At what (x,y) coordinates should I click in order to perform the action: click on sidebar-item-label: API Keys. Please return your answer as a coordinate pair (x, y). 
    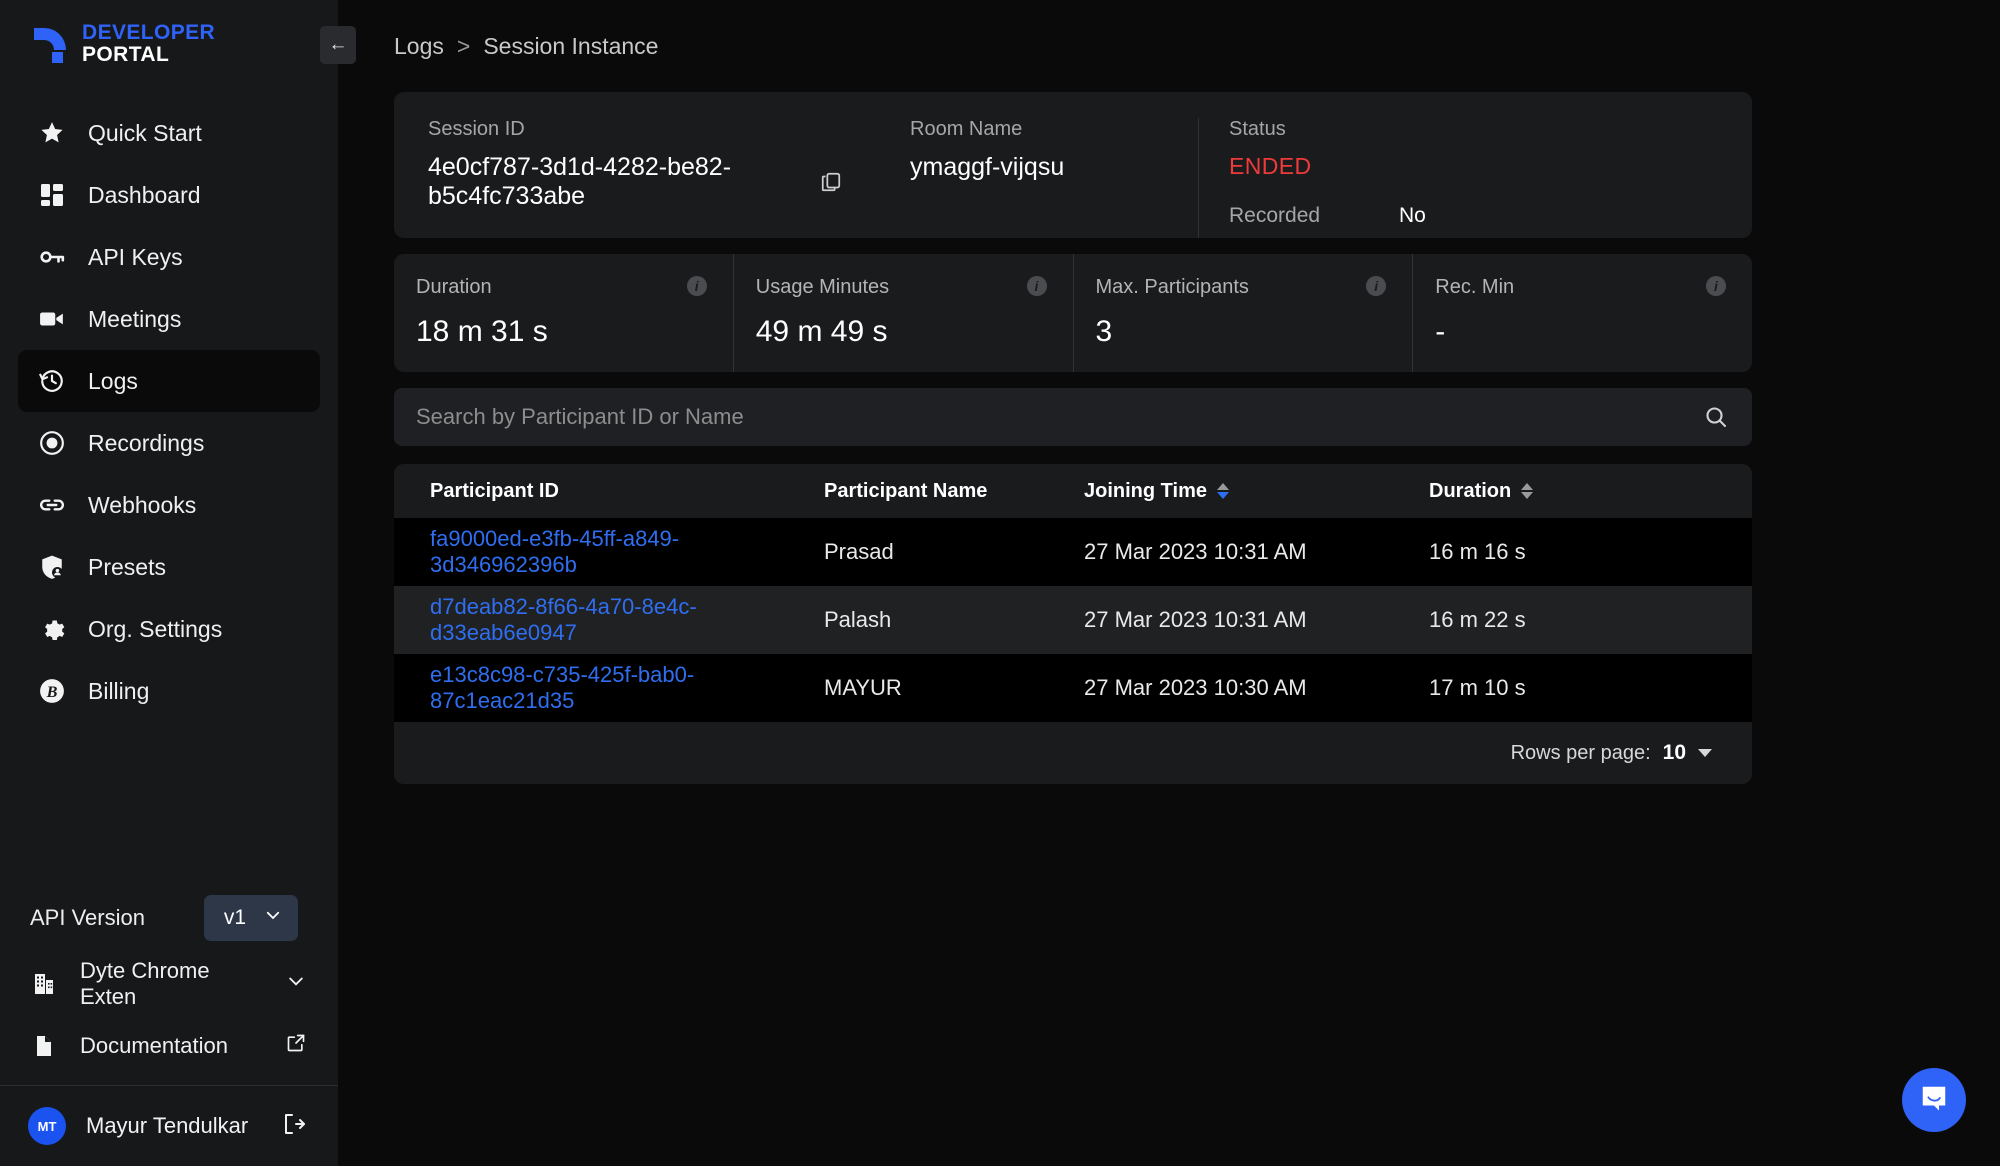
    Looking at the image, I should click on (135, 256).